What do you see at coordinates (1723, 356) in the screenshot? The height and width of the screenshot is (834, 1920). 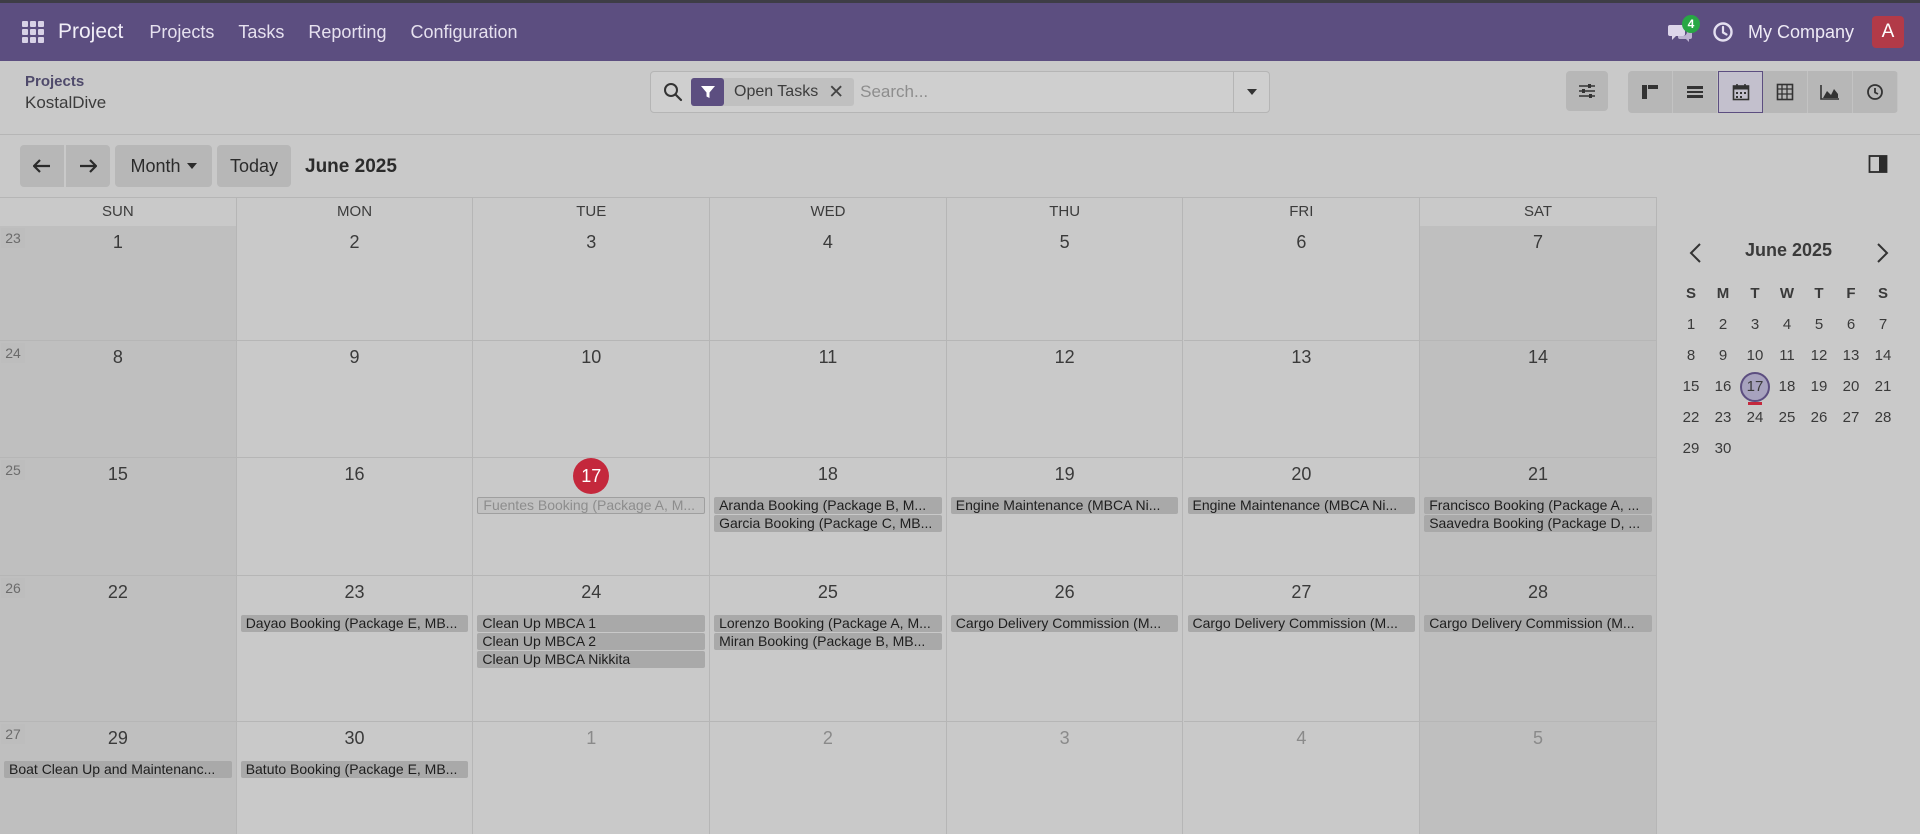 I see `mini-day: 9` at bounding box center [1723, 356].